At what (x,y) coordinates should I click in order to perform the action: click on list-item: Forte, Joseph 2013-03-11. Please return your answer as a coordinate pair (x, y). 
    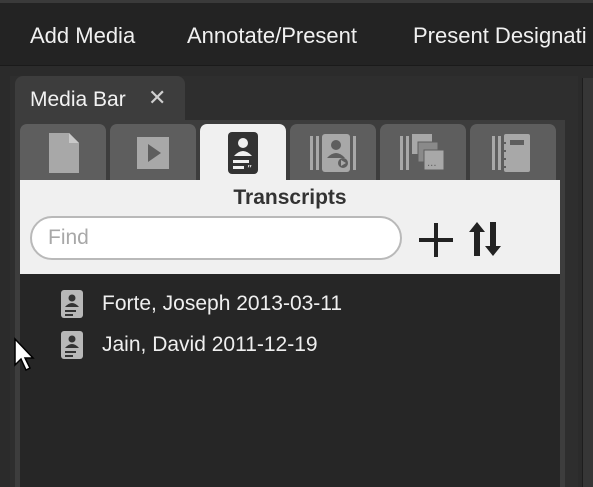
    Looking at the image, I should click on (201, 304).